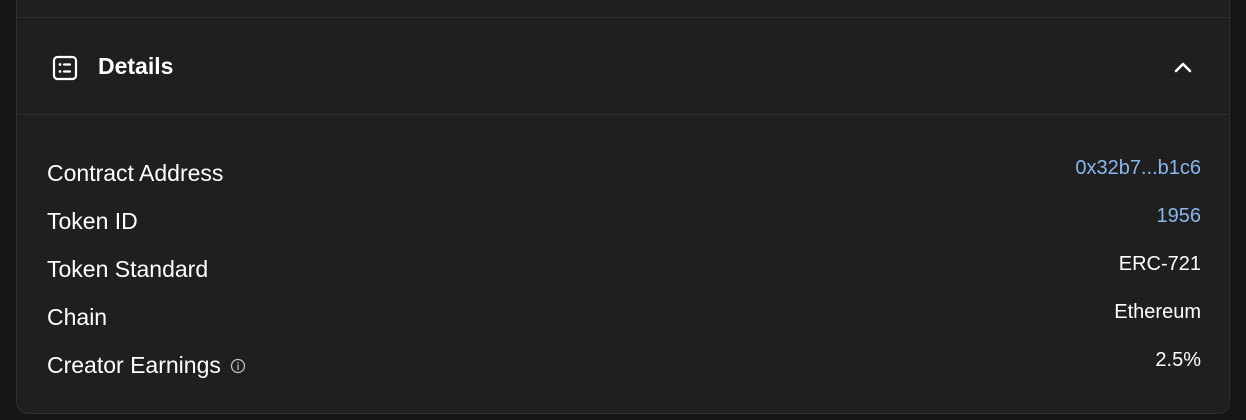 This screenshot has width=1246, height=420. What do you see at coordinates (238, 366) in the screenshot?
I see `info-icon` at bounding box center [238, 366].